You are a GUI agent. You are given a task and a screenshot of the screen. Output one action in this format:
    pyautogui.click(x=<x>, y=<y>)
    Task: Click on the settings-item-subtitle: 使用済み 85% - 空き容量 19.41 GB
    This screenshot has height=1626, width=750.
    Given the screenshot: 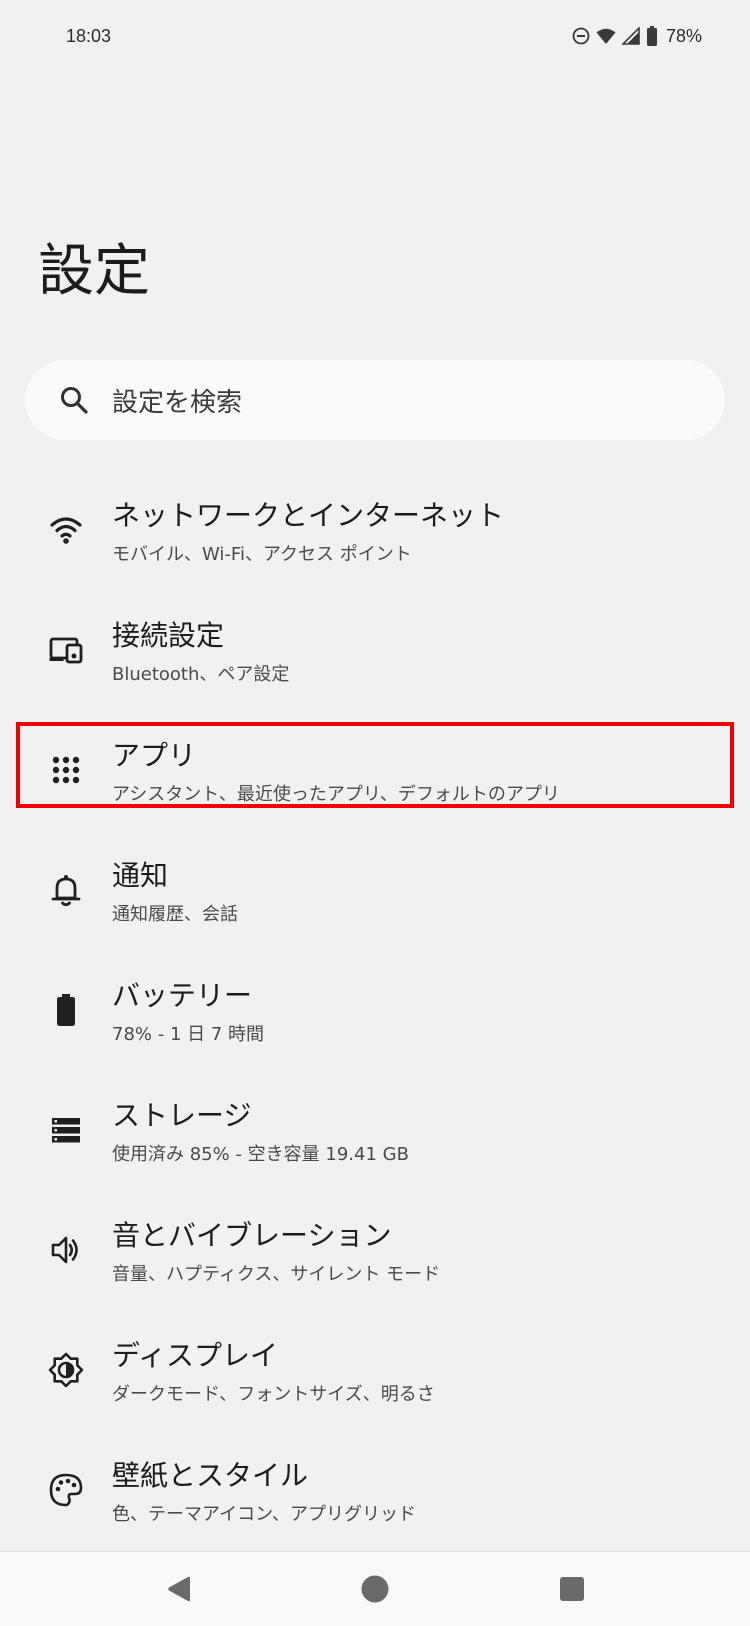 What is the action you would take?
    pyautogui.click(x=260, y=1154)
    